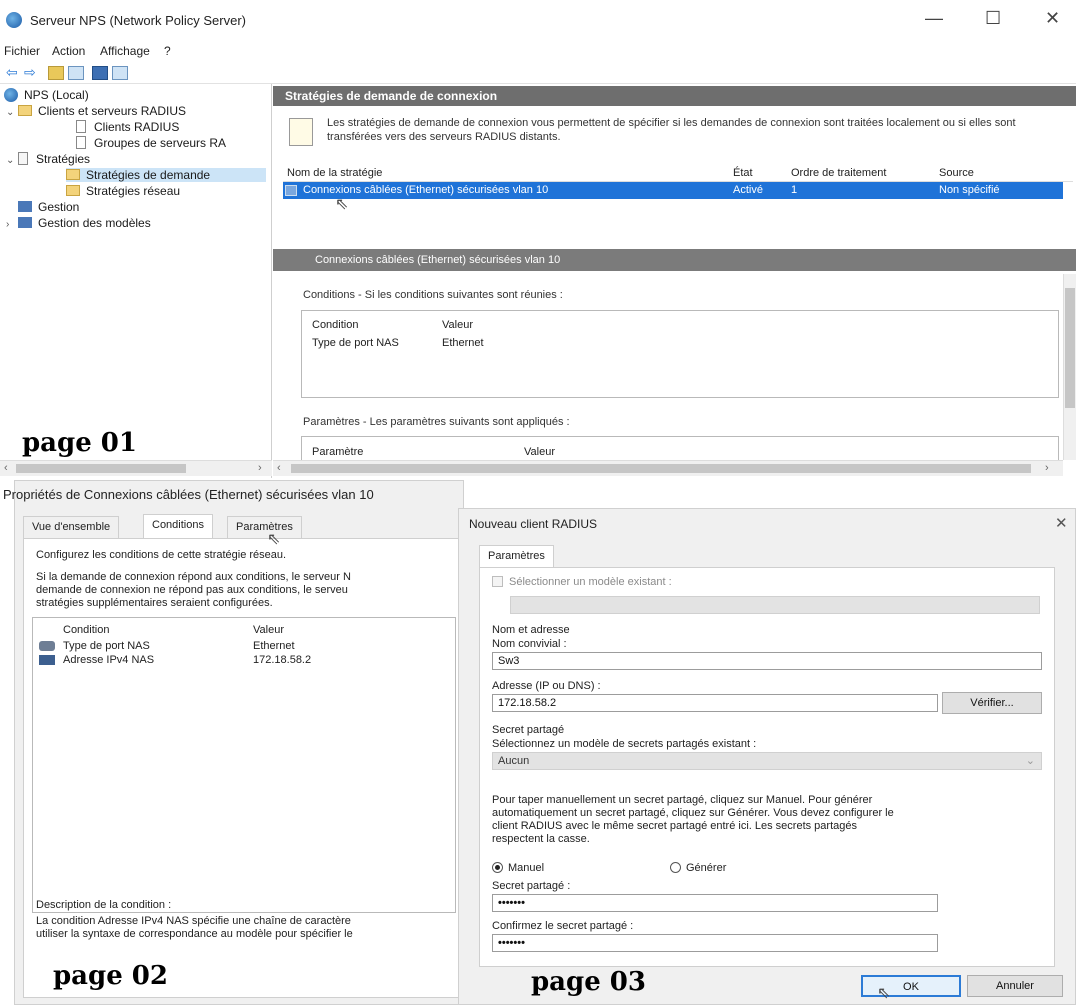 This screenshot has height=1005, width=1076. Describe the element at coordinates (748, 190) in the screenshot. I see `policy-state: Activé` at that location.